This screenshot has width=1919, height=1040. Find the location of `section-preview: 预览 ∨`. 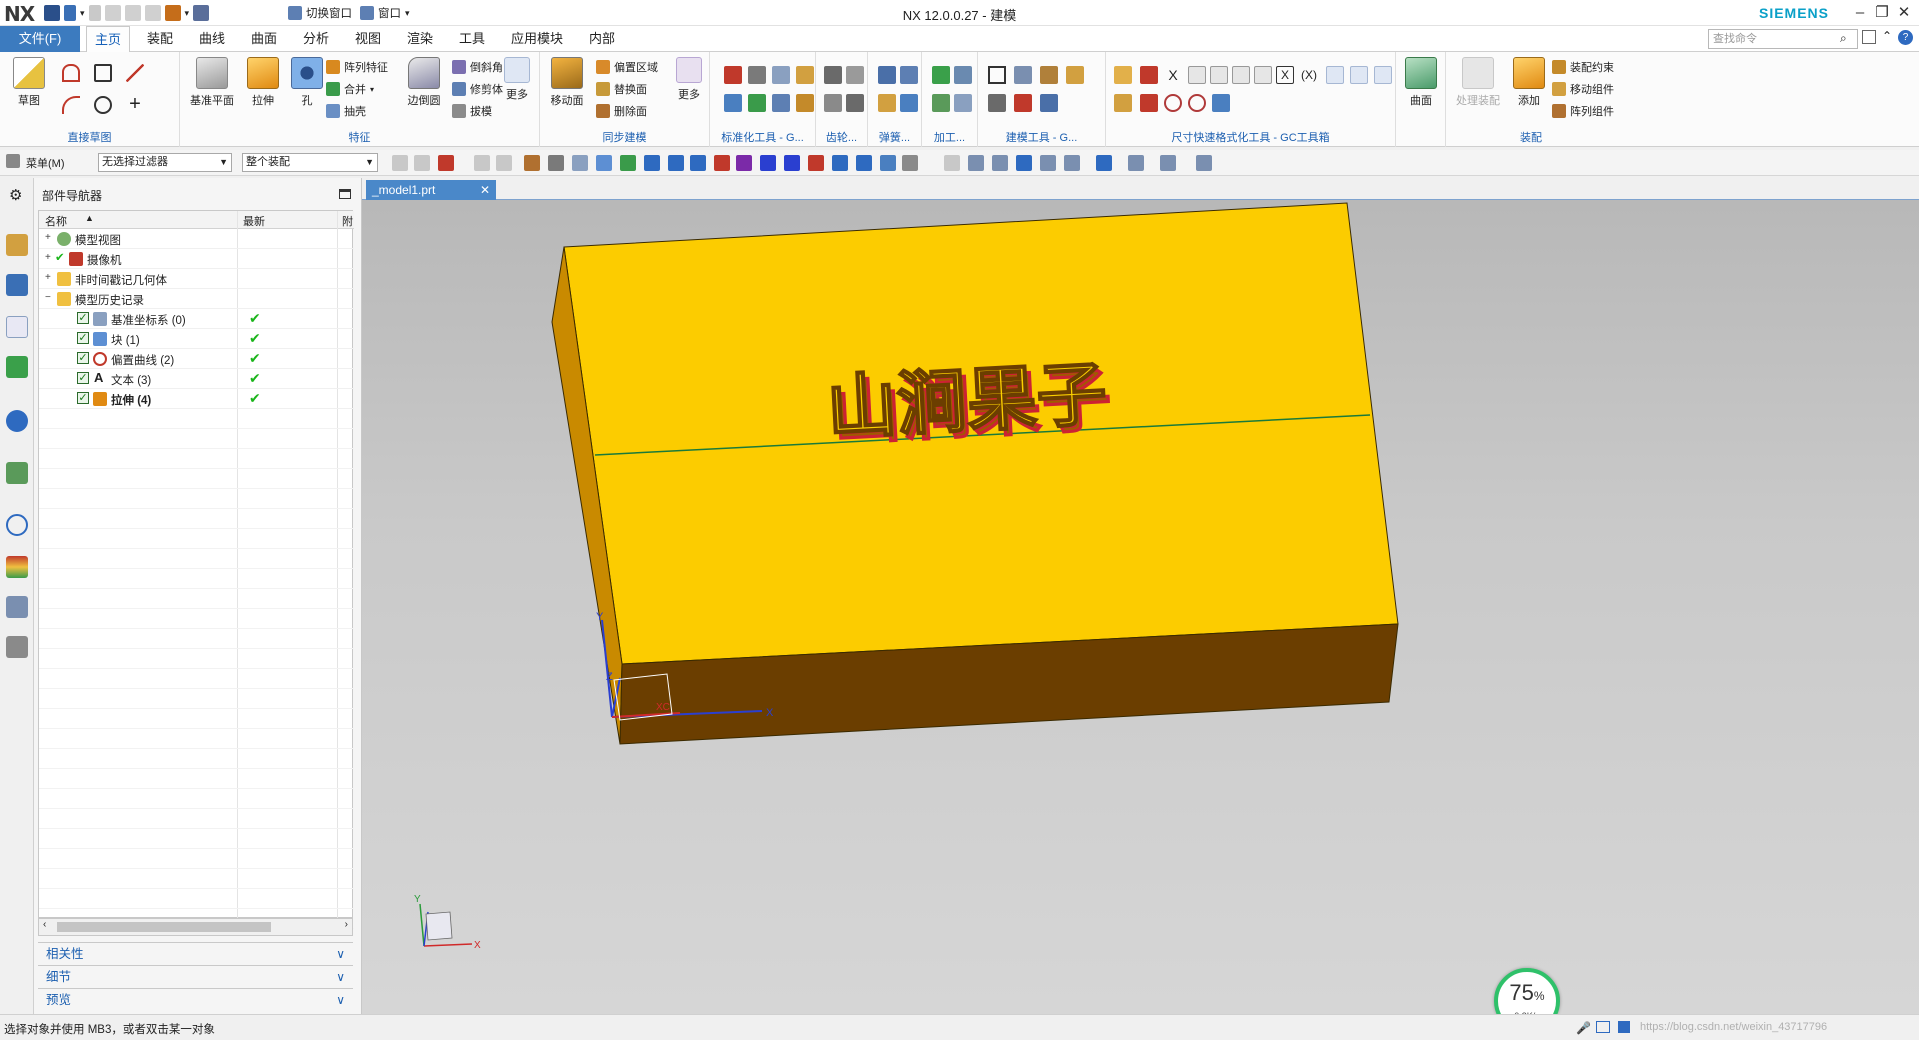

section-preview: 预览 ∨ is located at coordinates (195, 999).